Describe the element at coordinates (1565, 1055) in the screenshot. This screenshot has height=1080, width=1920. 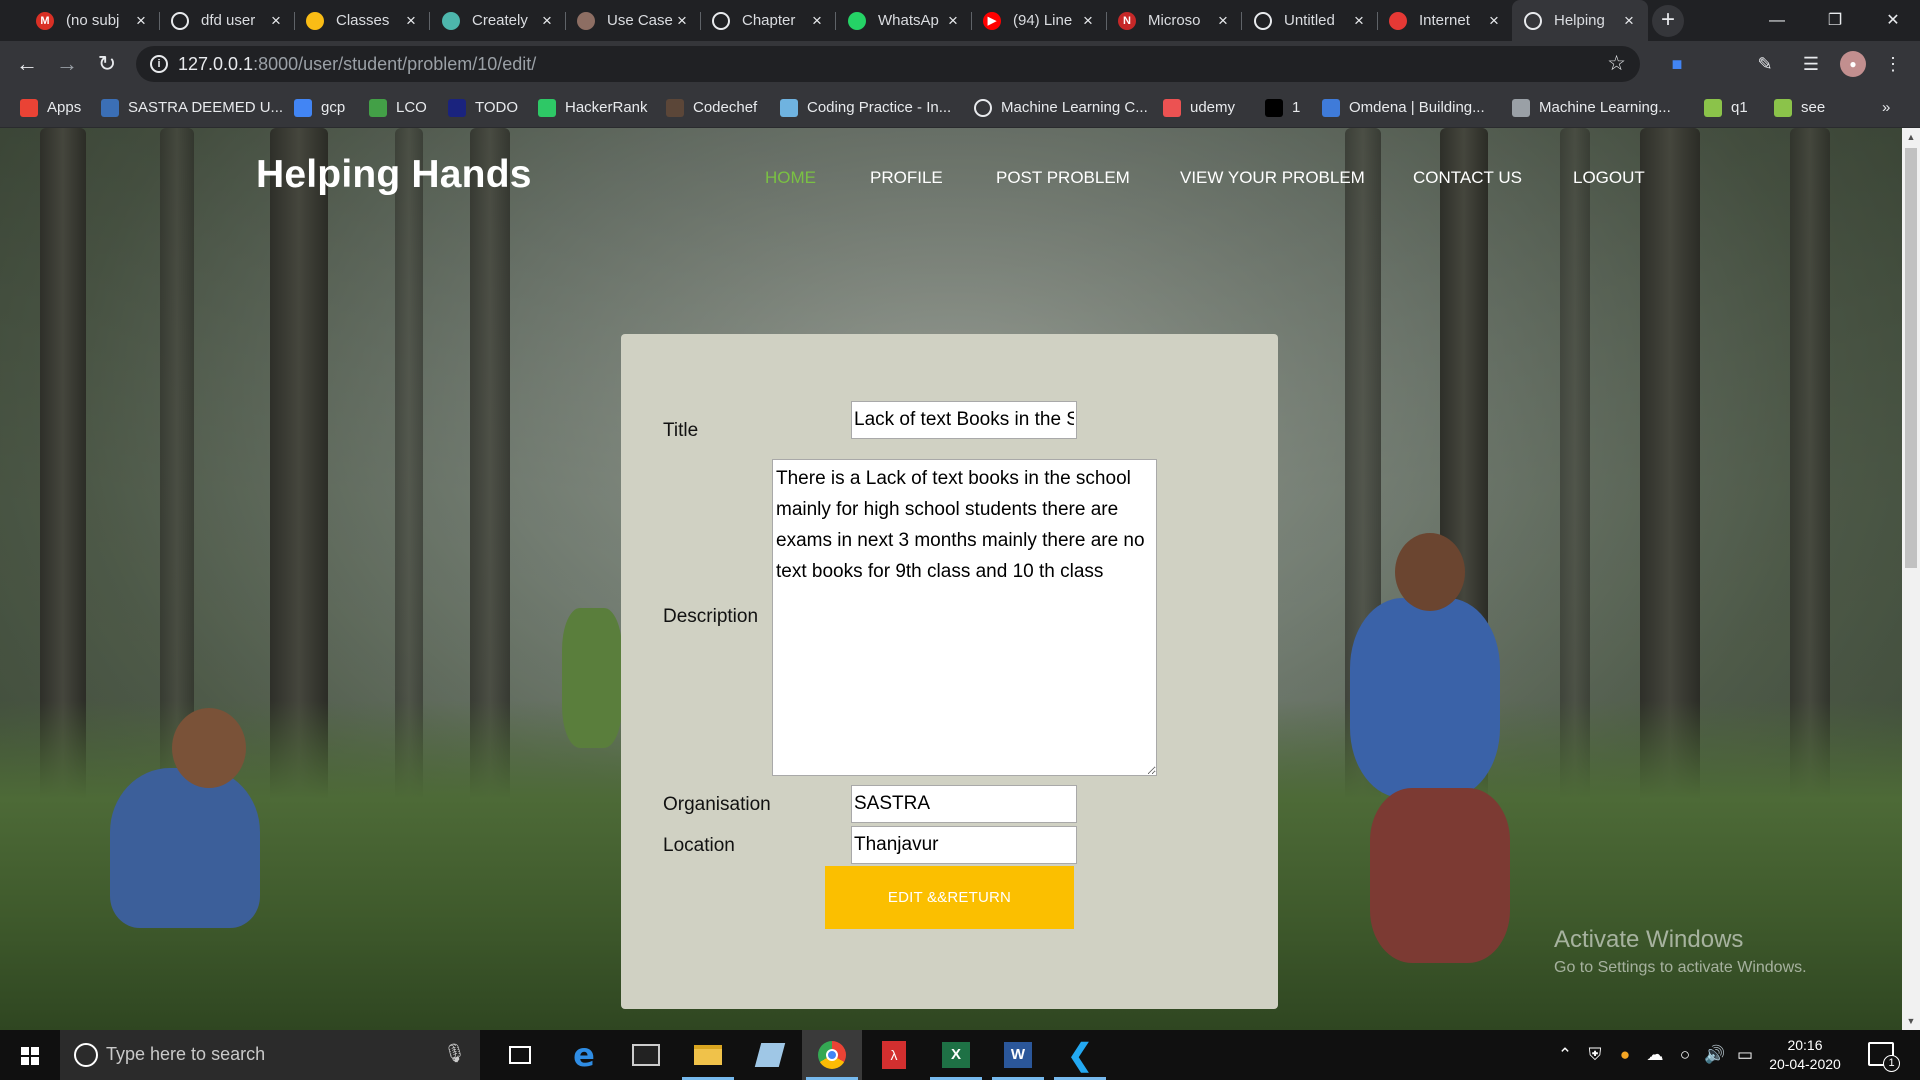
I see `tray-expand-icon: ⌃` at that location.